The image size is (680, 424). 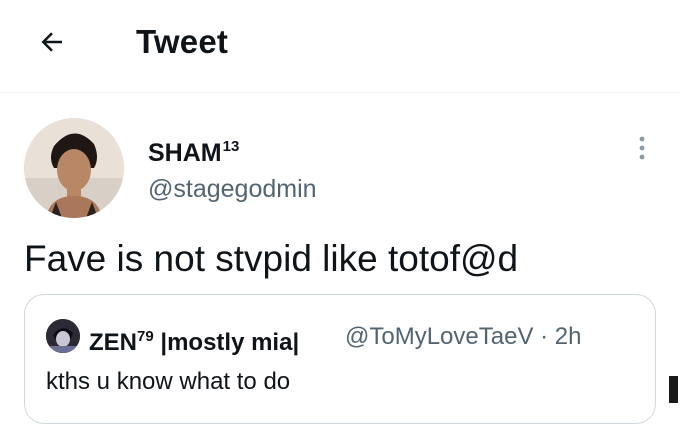 What do you see at coordinates (145, 336) in the screenshot?
I see `quoted-name-superscript: 79` at bounding box center [145, 336].